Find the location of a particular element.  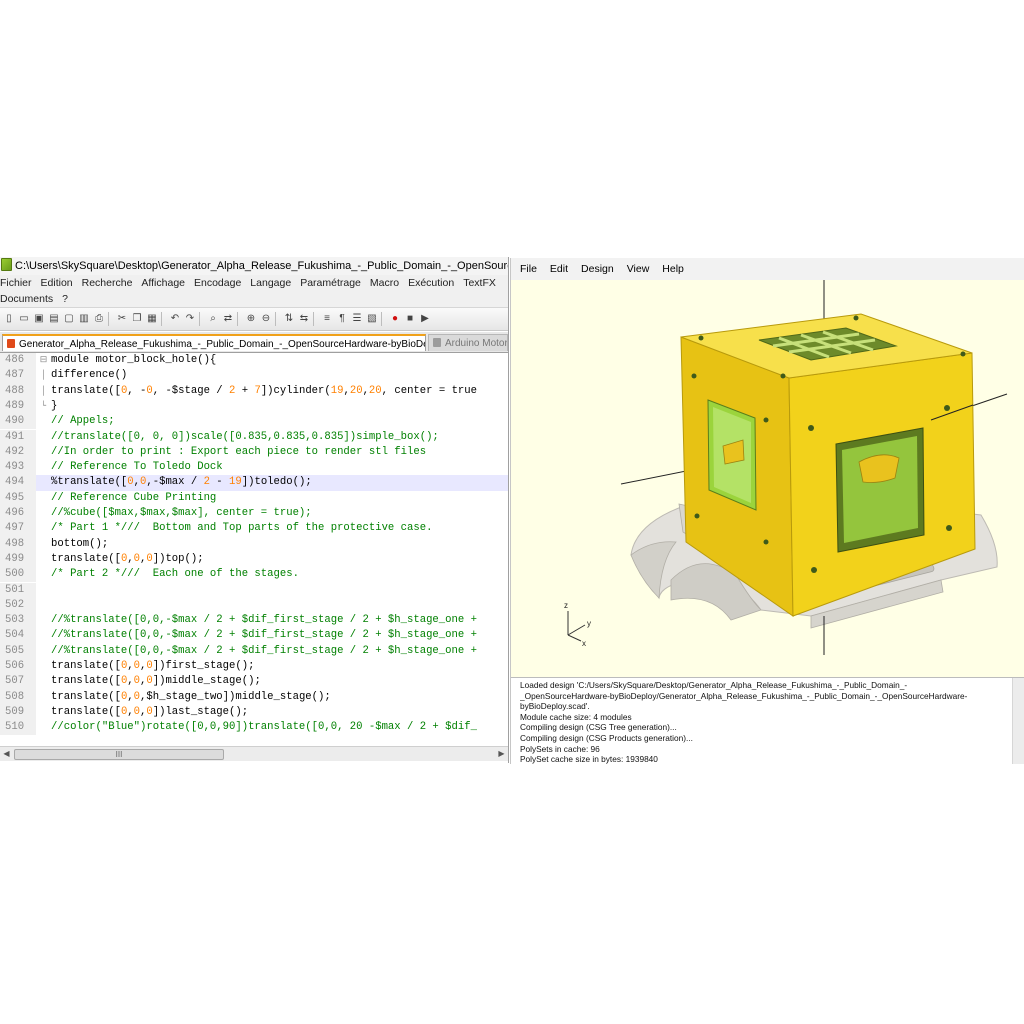

console-scrollbar is located at coordinates (1018, 721).